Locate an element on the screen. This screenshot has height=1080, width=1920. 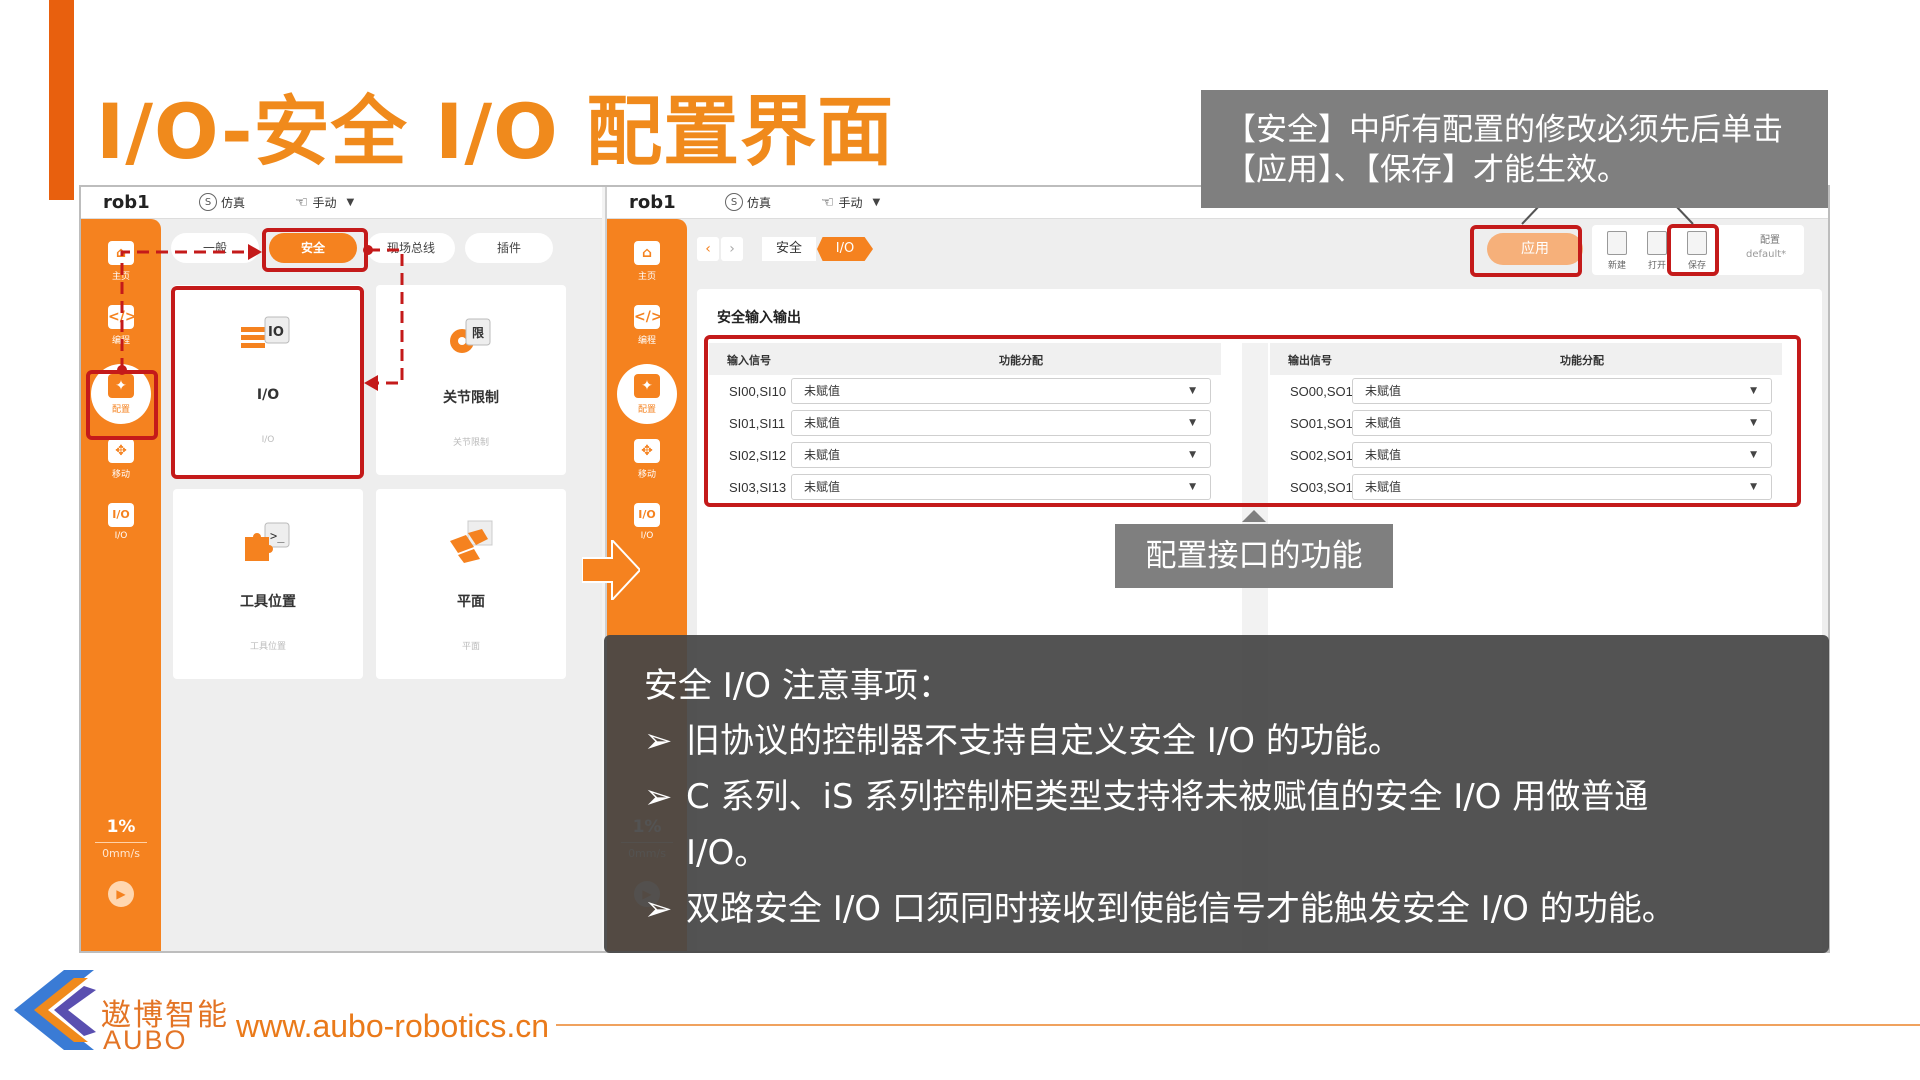
callout-line: 【安全】中所有配置的修改必须先后单击 is located at coordinates (1504, 130).